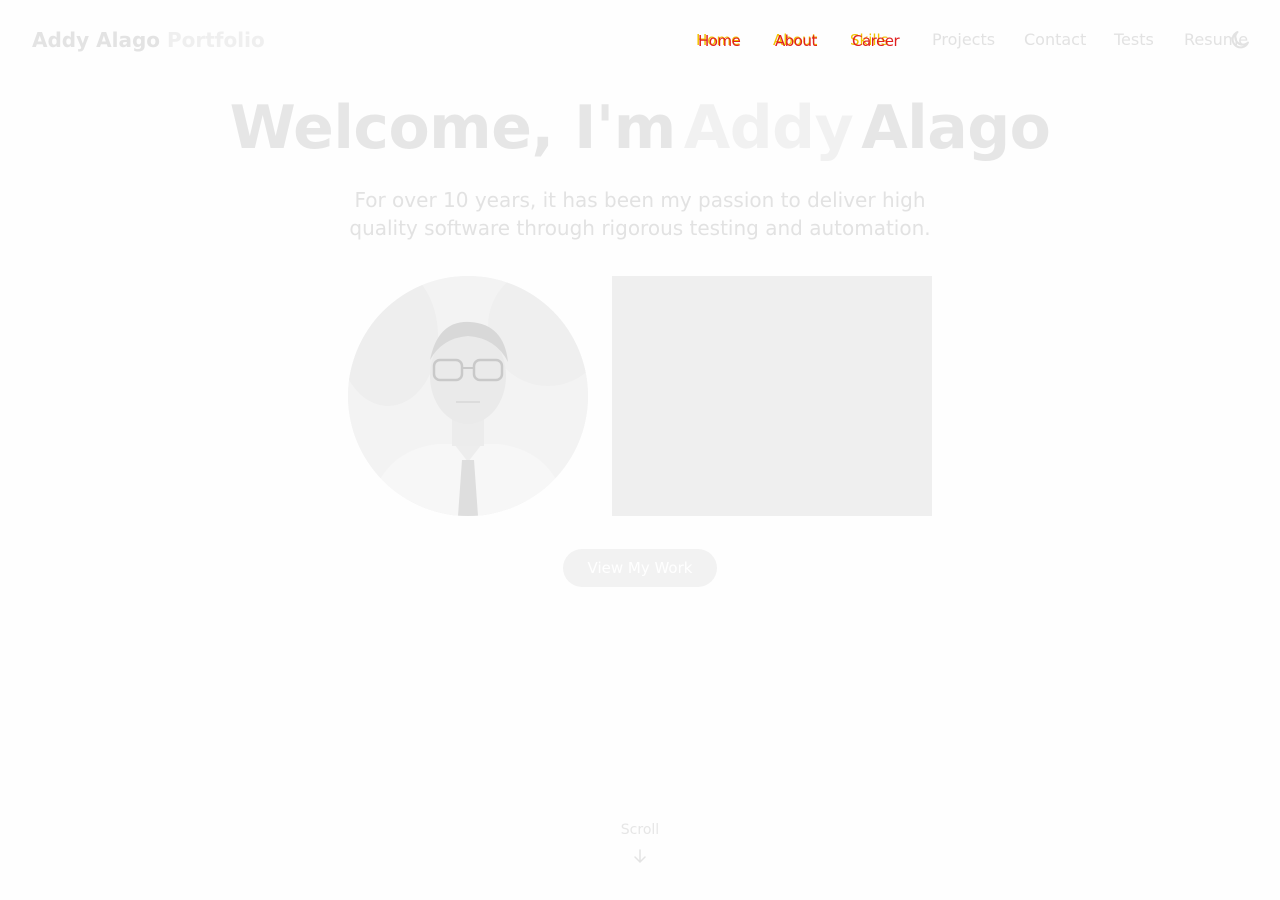 This screenshot has height=900, width=1280. What do you see at coordinates (768, 128) in the screenshot?
I see `hero-title-highlight: Addy` at bounding box center [768, 128].